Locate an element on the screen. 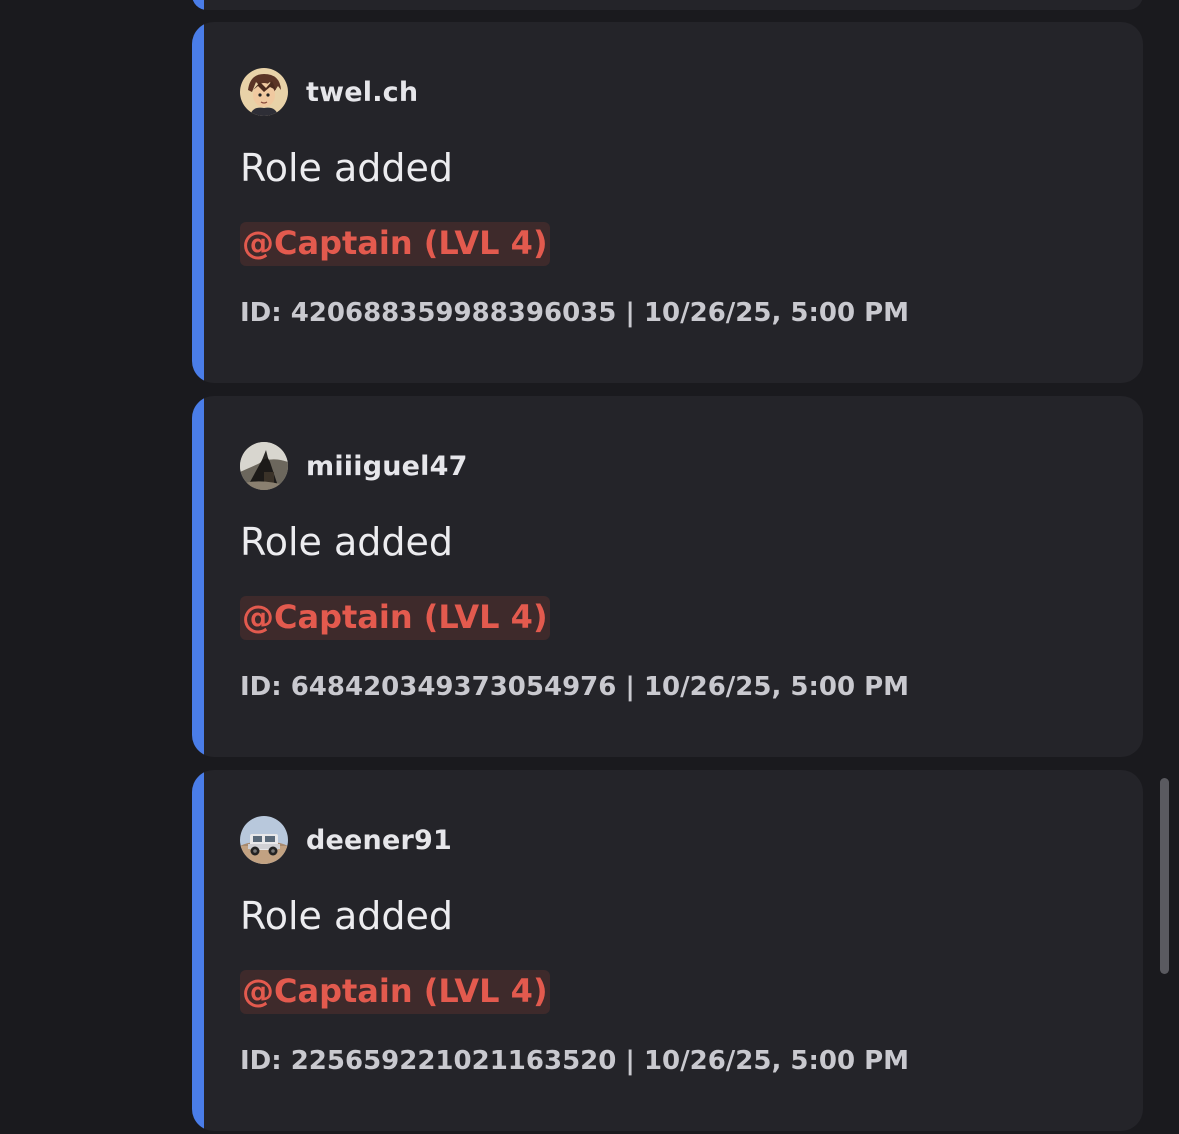 The height and width of the screenshot is (1134, 1179). author-name: twel.ch is located at coordinates (362, 92).